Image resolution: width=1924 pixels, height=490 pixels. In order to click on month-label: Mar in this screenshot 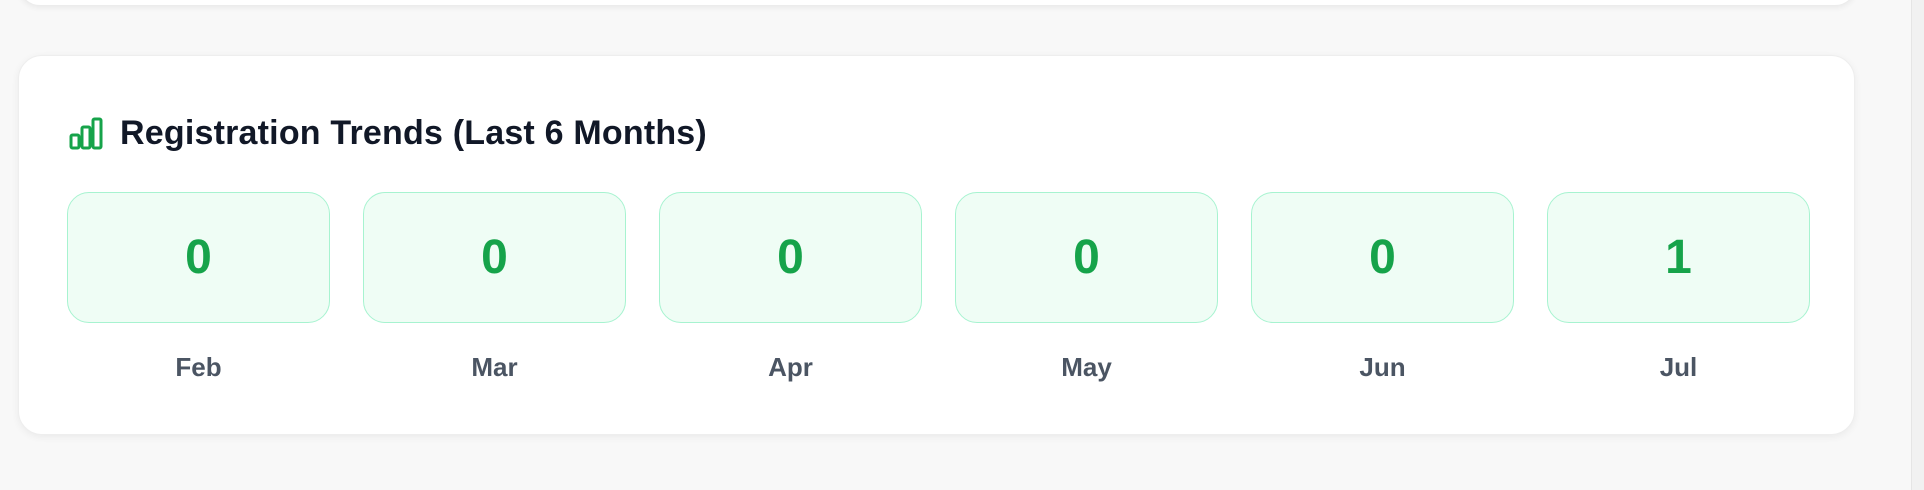, I will do `click(494, 367)`.